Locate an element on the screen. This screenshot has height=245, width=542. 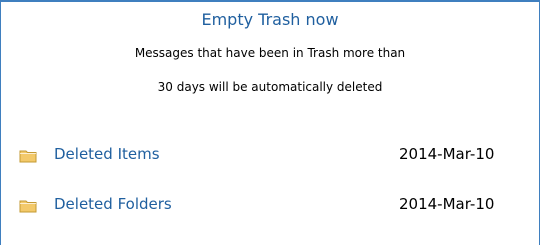
deleted-items-link: Deleted Items is located at coordinates (107, 154).